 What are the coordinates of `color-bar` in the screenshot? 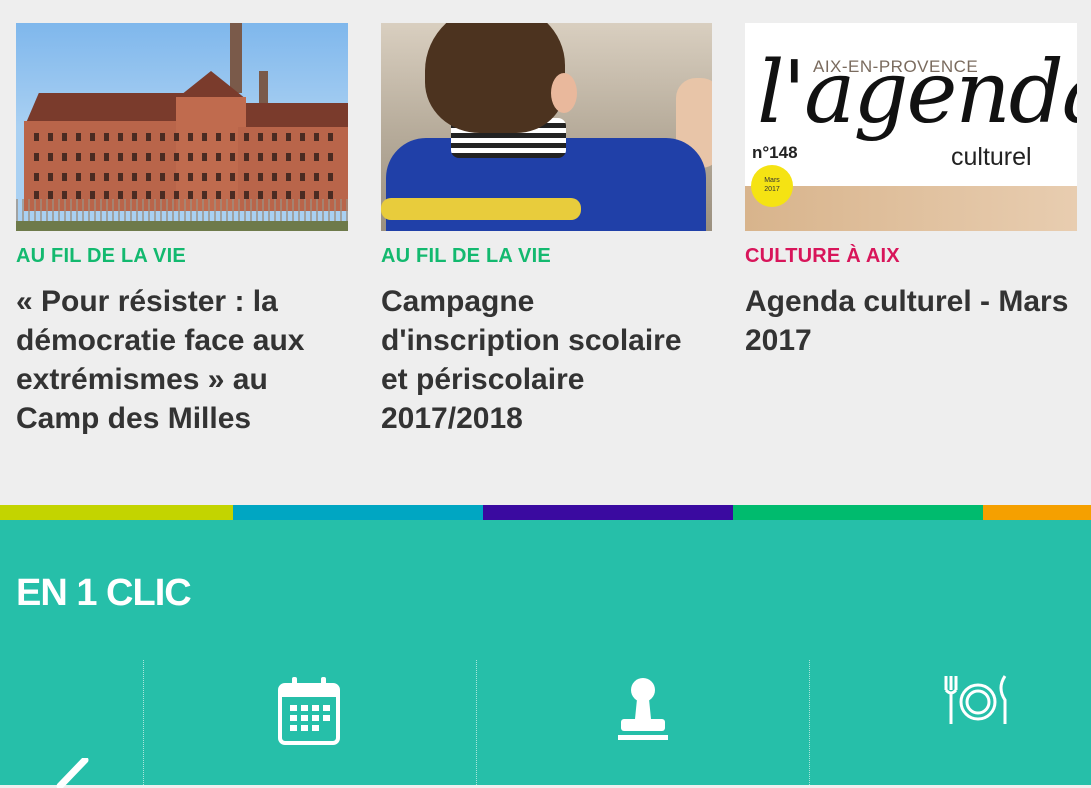 It's located at (545, 512).